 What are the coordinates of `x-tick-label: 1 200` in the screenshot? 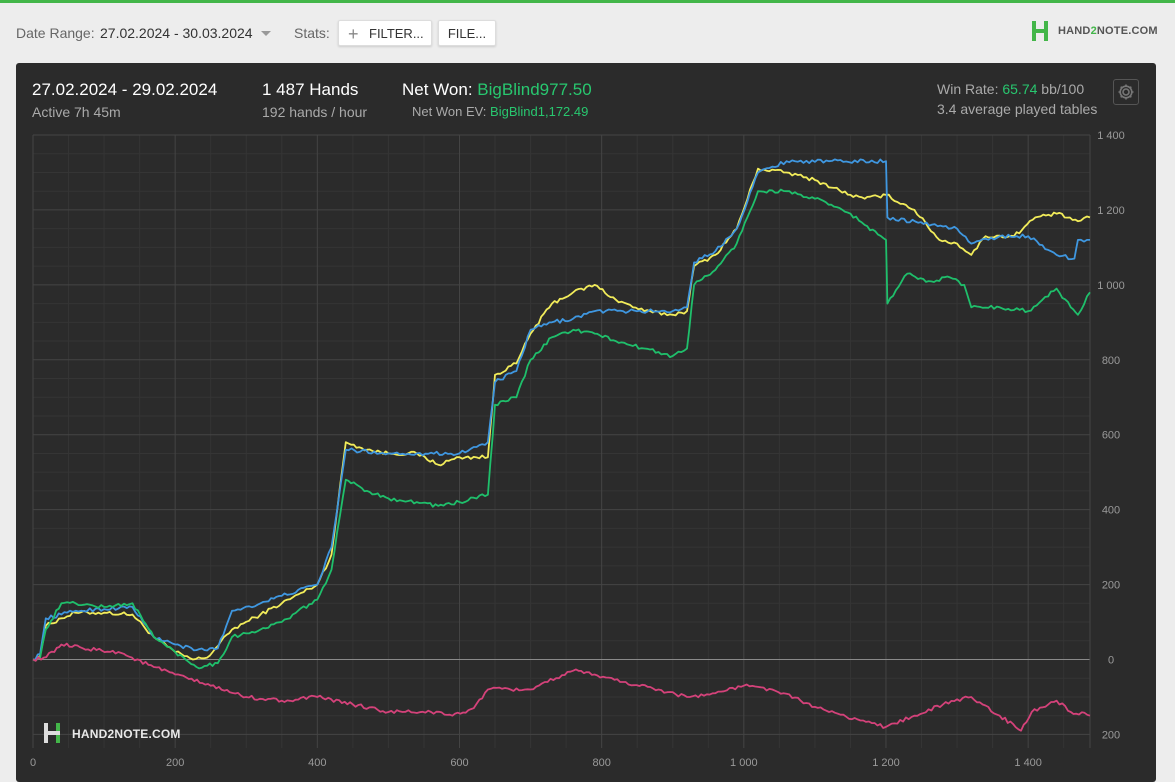 It's located at (886, 763).